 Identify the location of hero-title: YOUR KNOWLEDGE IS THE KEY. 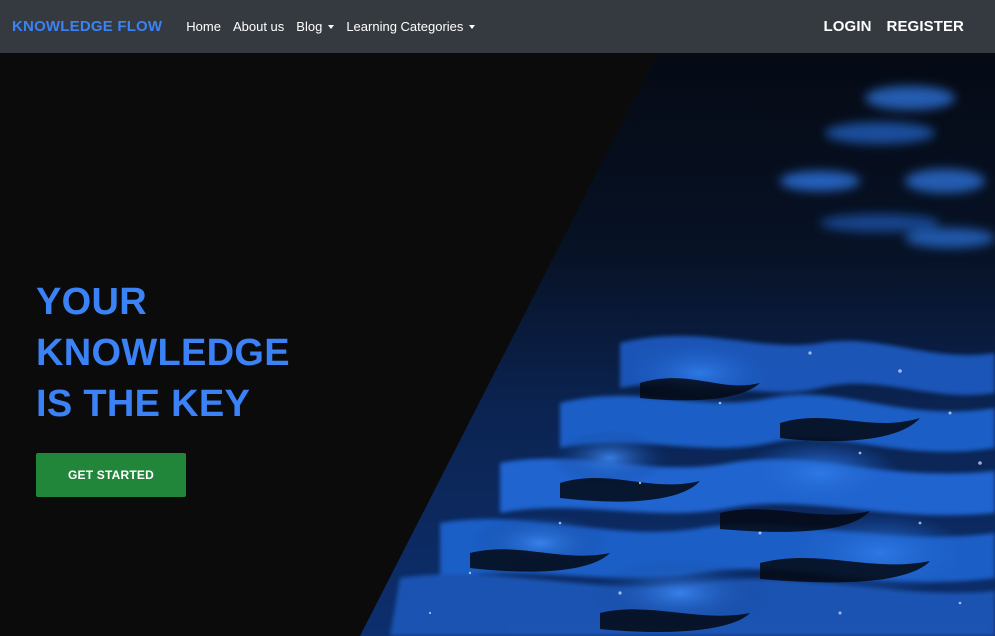
(163, 353).